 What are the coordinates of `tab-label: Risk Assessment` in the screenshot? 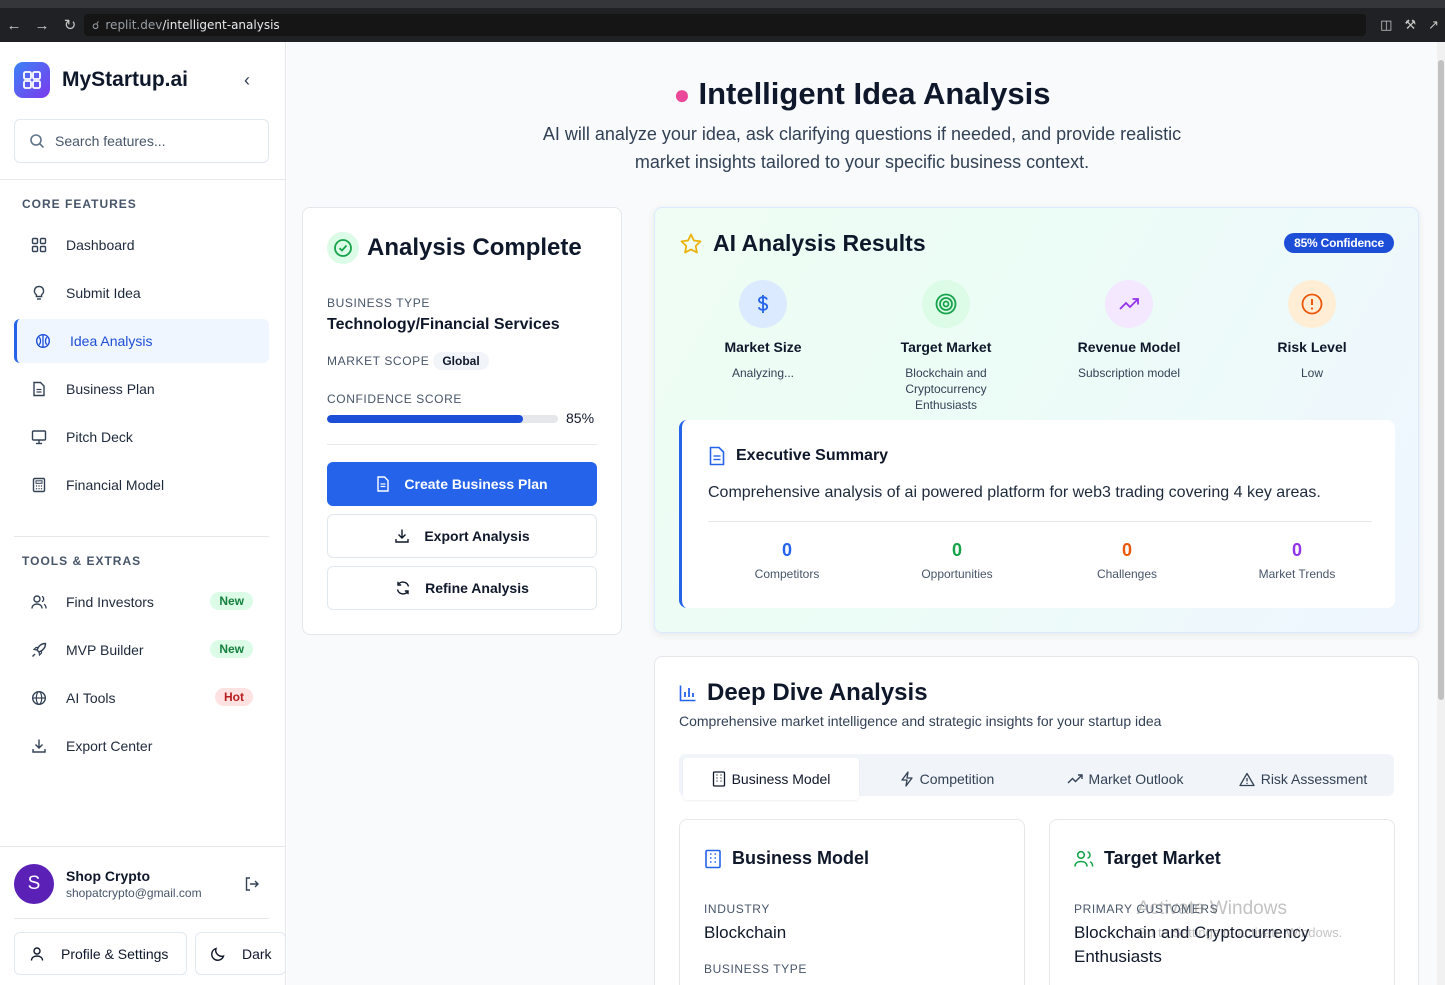 It's located at (1314, 779).